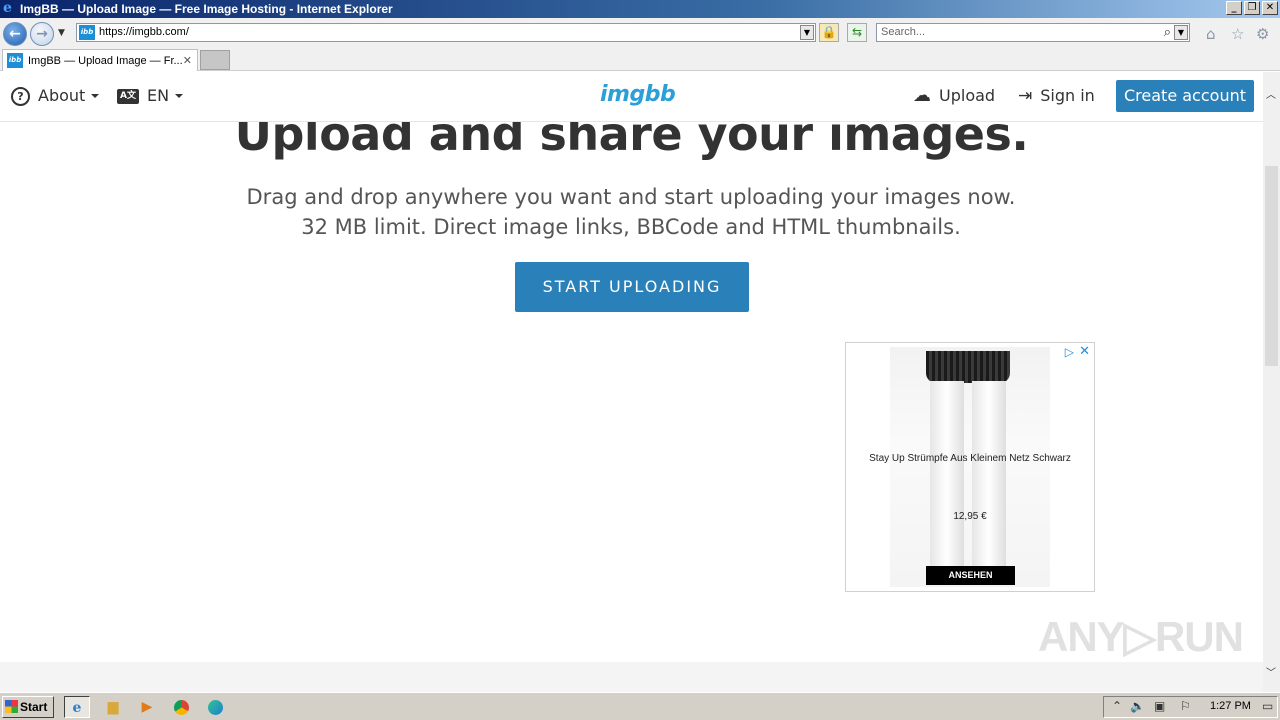 The height and width of the screenshot is (720, 1280). What do you see at coordinates (113, 707) in the screenshot?
I see `taskbar-file-explorer-icon: ▆` at bounding box center [113, 707].